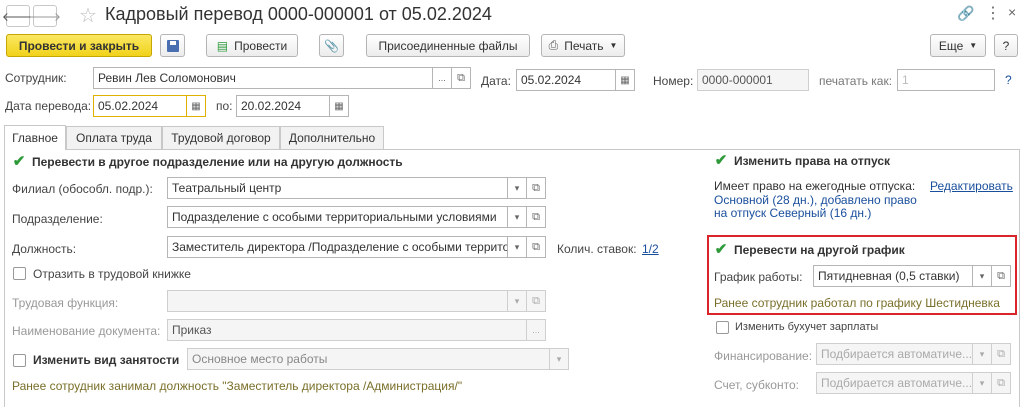  Describe the element at coordinates (65, 303) in the screenshot. I see `labor-function-label: Трудовая функция:` at that location.